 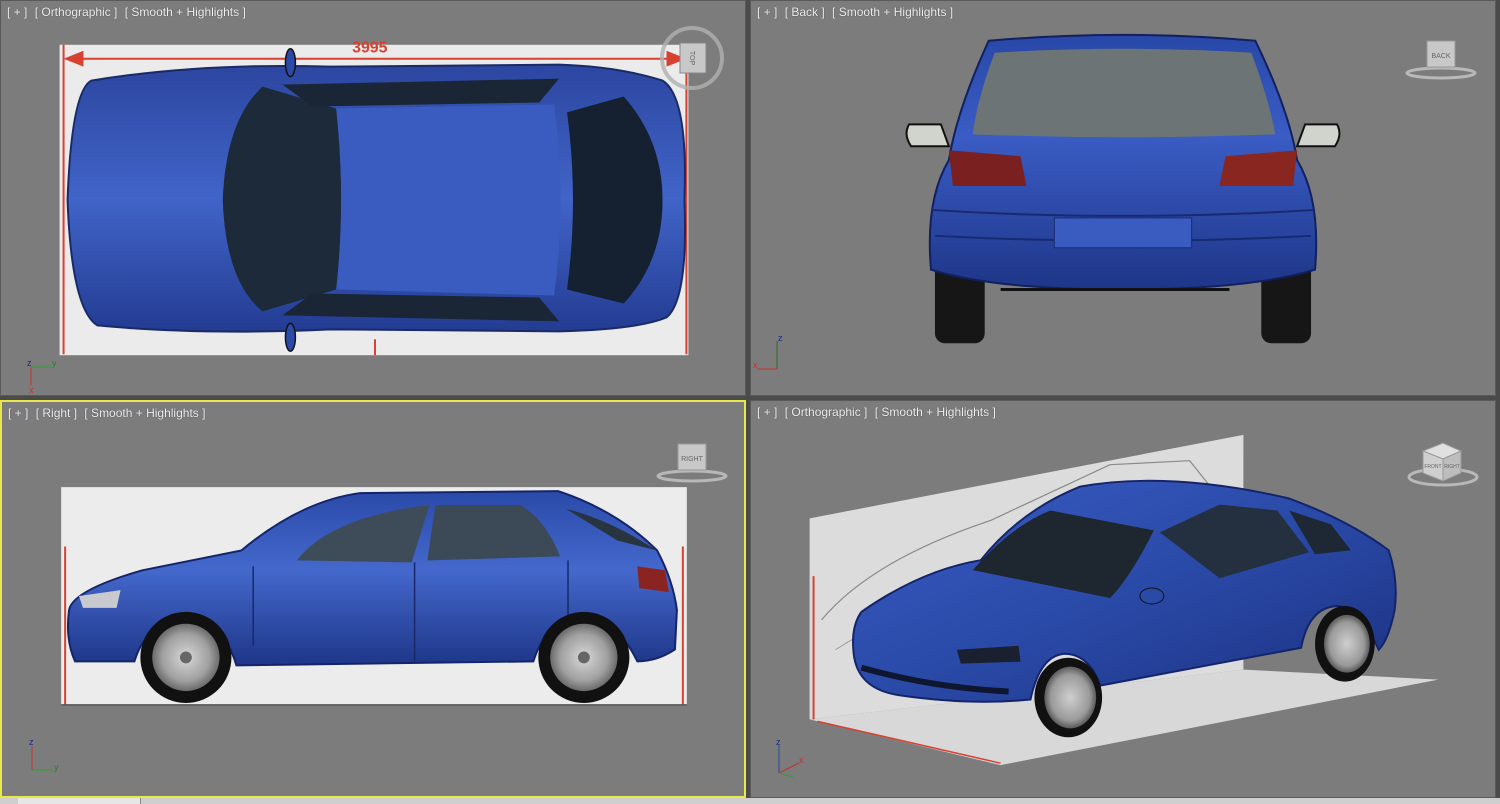 What do you see at coordinates (653, 579) in the screenshot?
I see `taillight-side` at bounding box center [653, 579].